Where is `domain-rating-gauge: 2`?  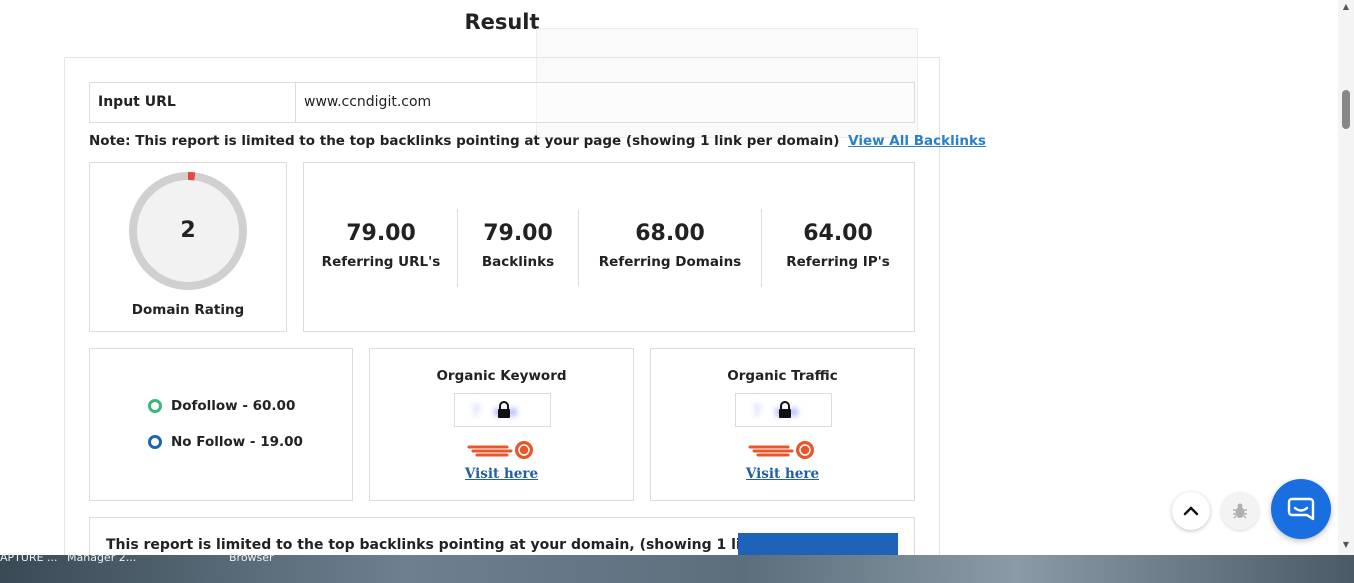 domain-rating-gauge: 2 is located at coordinates (188, 231).